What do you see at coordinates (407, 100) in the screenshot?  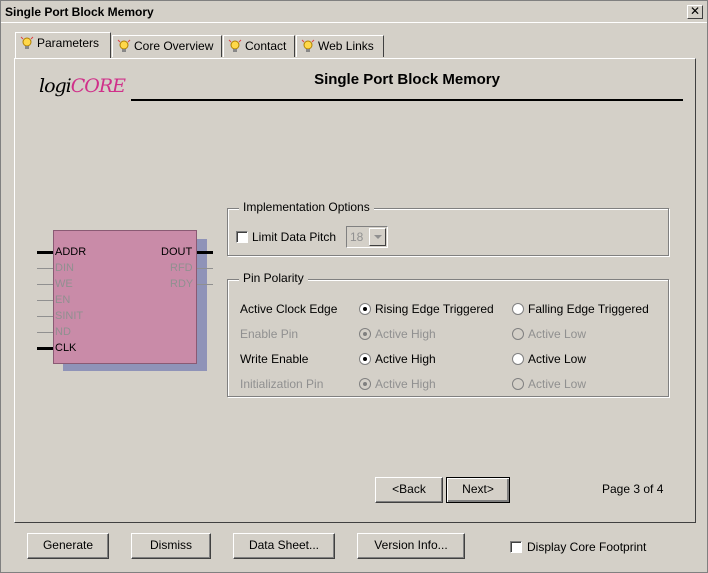 I see `header-divider` at bounding box center [407, 100].